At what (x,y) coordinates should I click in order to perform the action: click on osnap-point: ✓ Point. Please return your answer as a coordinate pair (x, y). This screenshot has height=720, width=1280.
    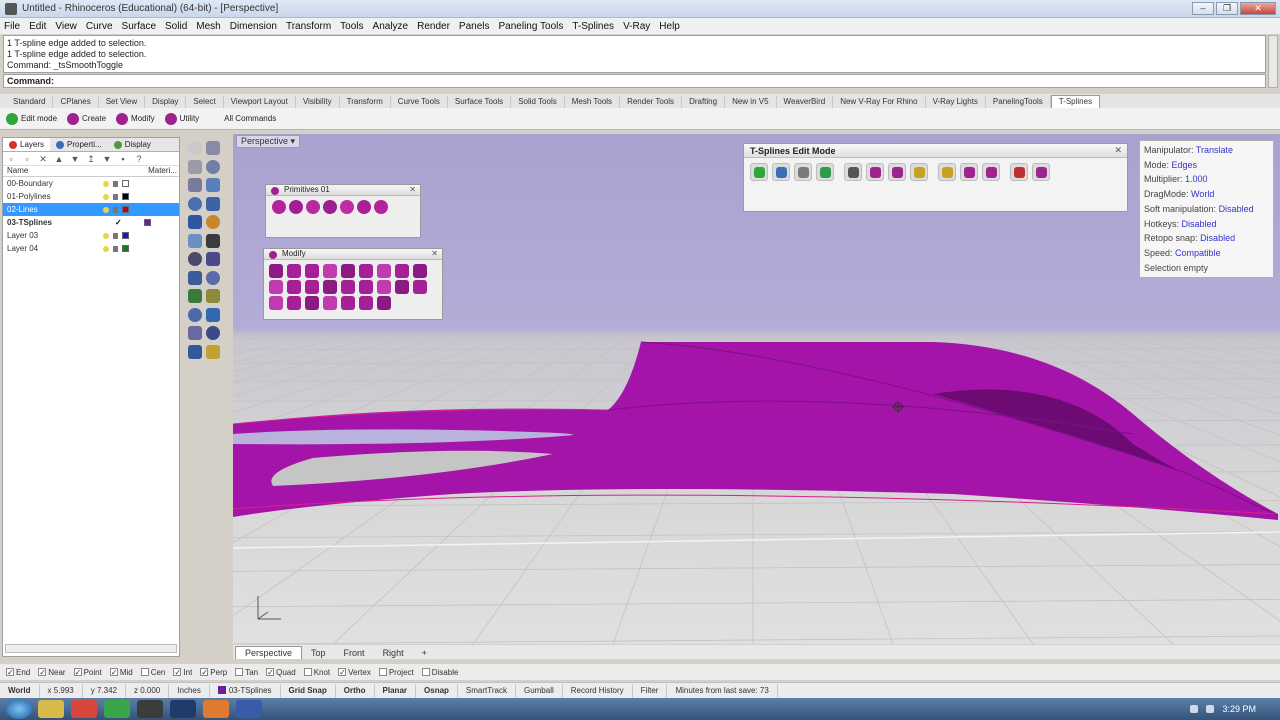
    Looking at the image, I should click on (87, 672).